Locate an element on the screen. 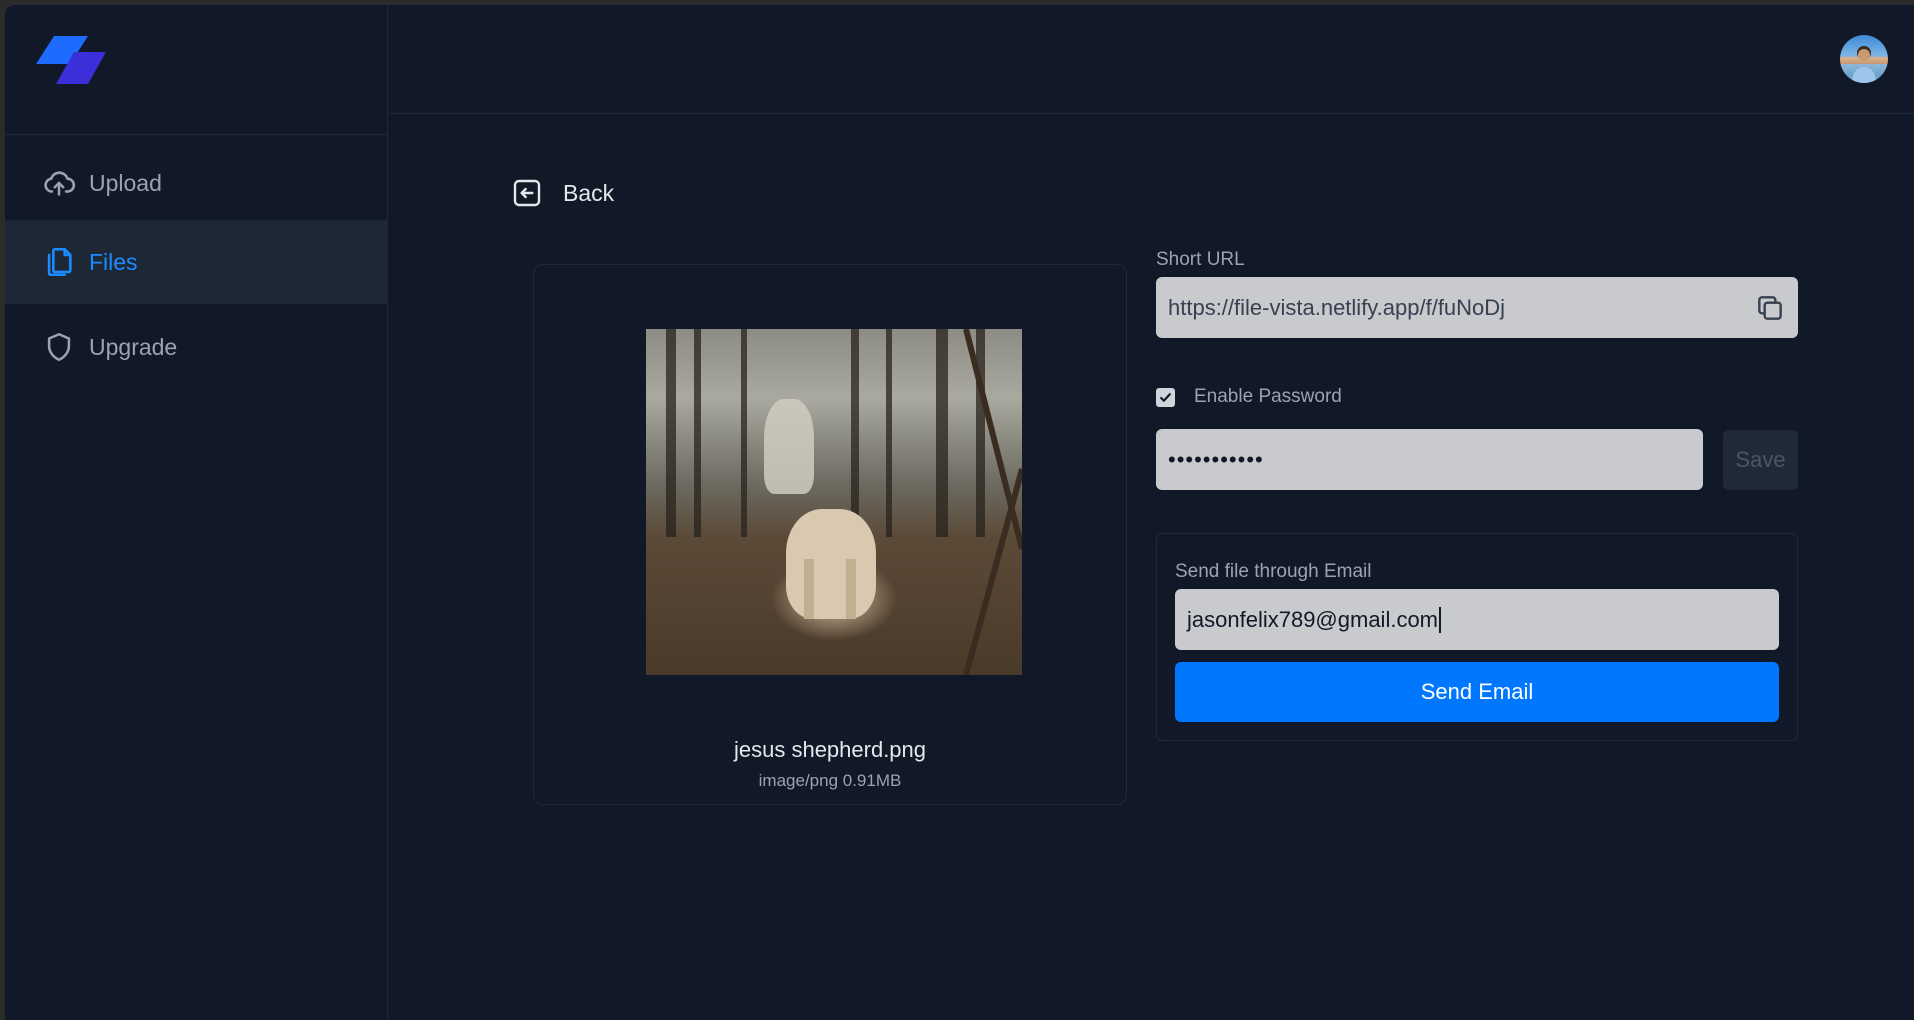  send-email-button: Send Email is located at coordinates (1477, 692).